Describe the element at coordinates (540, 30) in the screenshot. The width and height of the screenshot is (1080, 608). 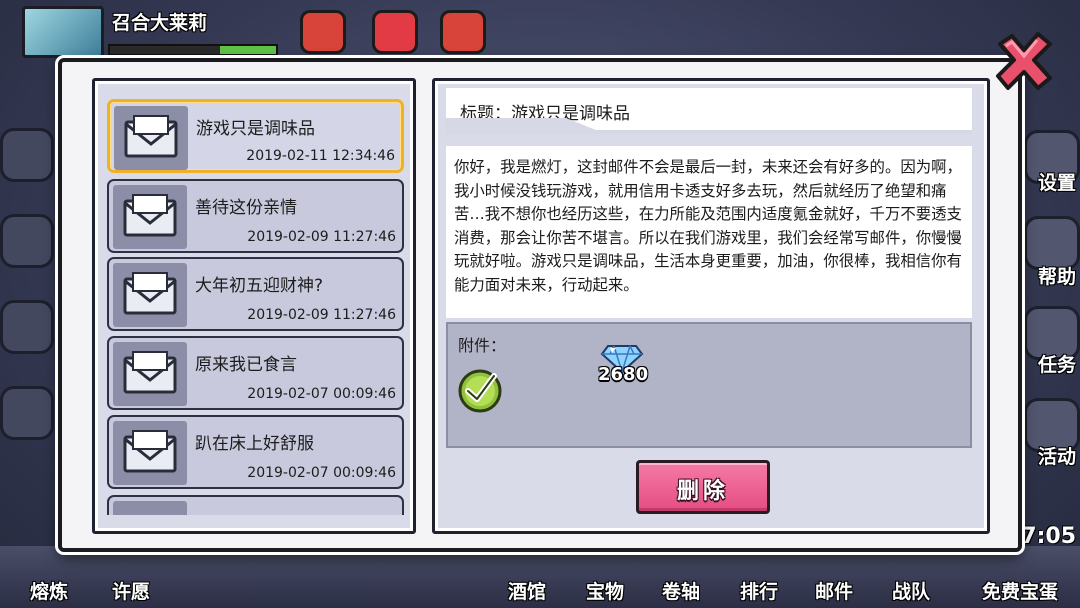
I see `top-bar: 召合大莱莉` at that location.